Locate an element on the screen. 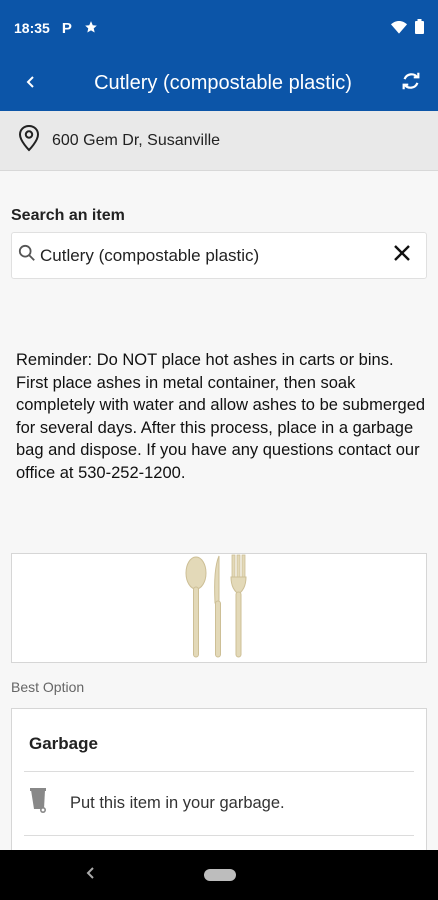 The image size is (438, 900). system-nav-bar is located at coordinates (219, 875).